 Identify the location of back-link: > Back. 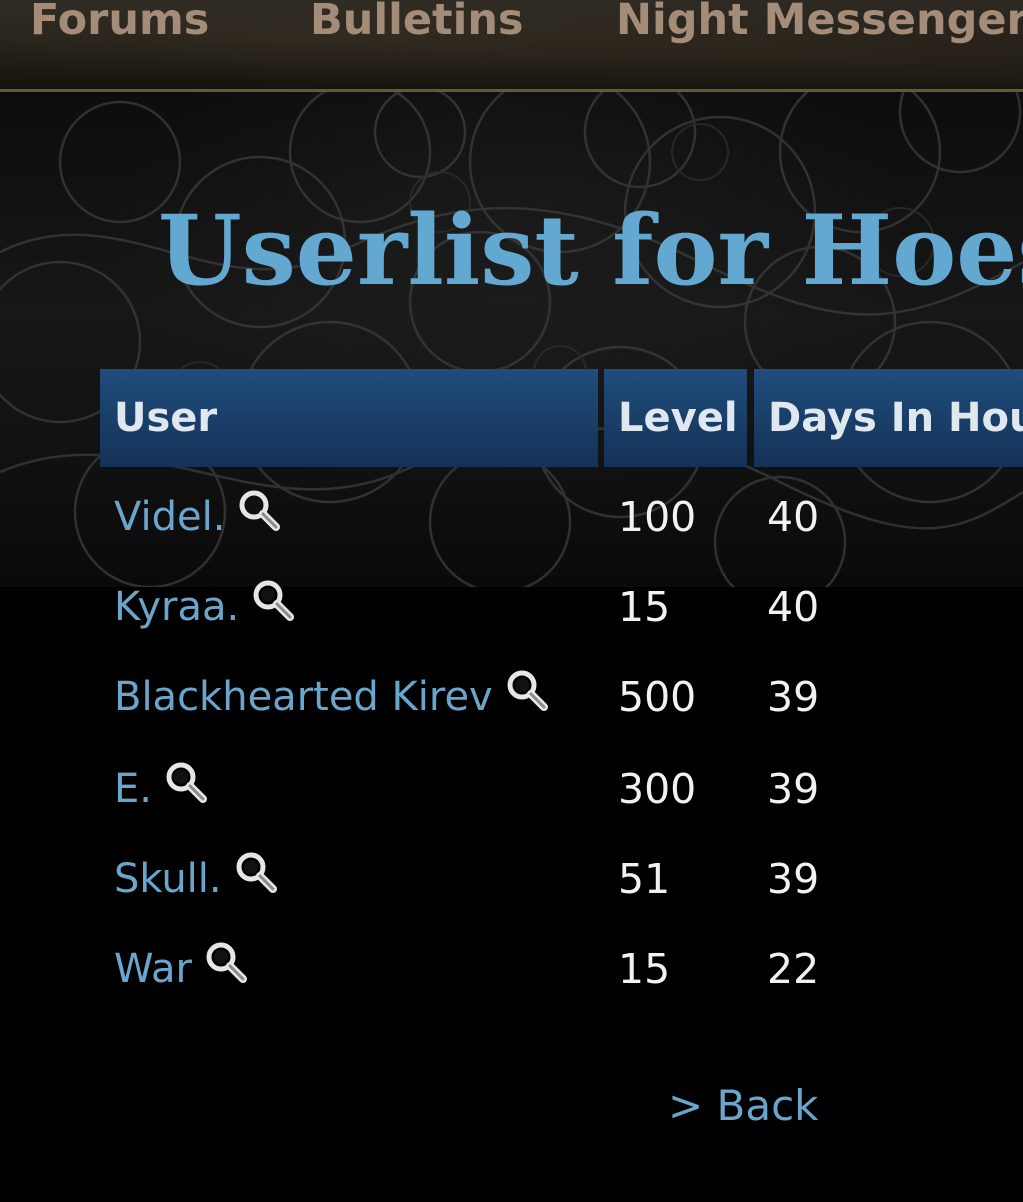
(743, 1106).